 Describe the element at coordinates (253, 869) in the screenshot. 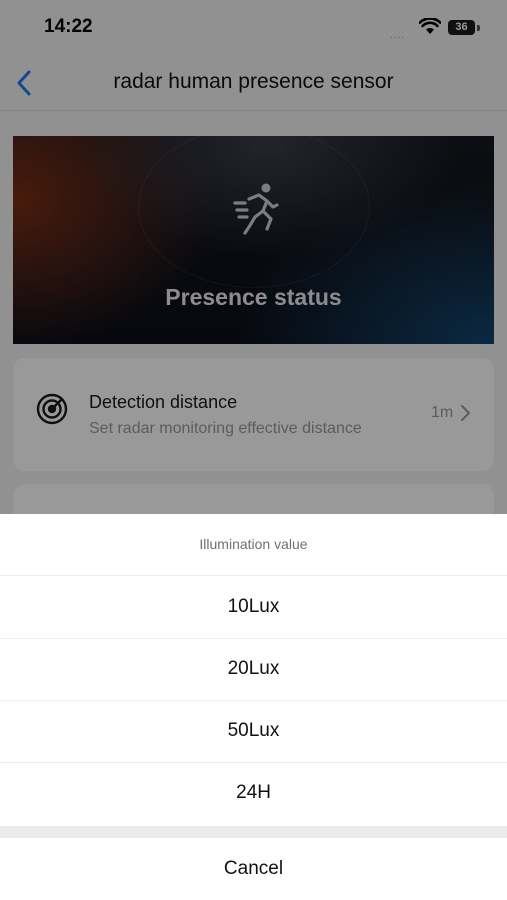

I see `cancel-button: Cancel` at that location.